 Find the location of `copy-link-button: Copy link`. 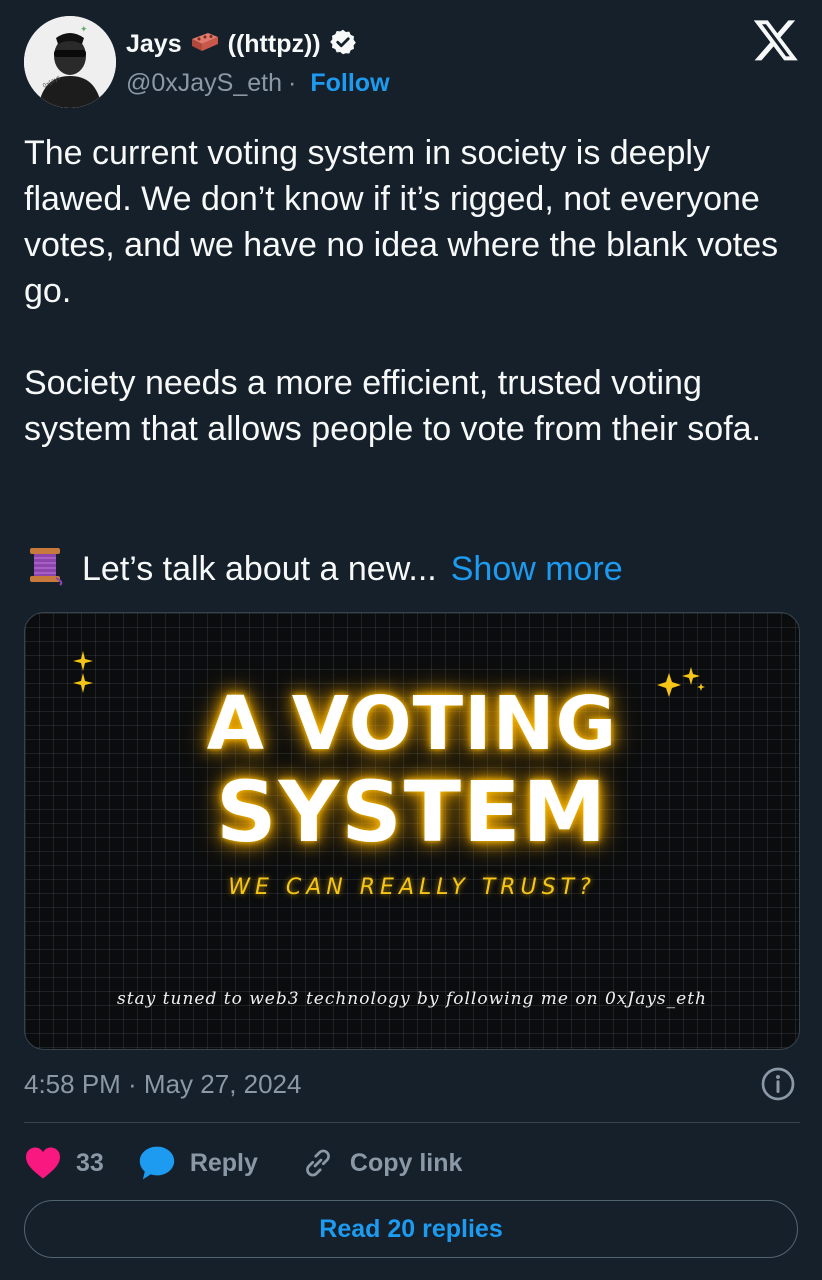

copy-link-button: Copy link is located at coordinates (381, 1163).